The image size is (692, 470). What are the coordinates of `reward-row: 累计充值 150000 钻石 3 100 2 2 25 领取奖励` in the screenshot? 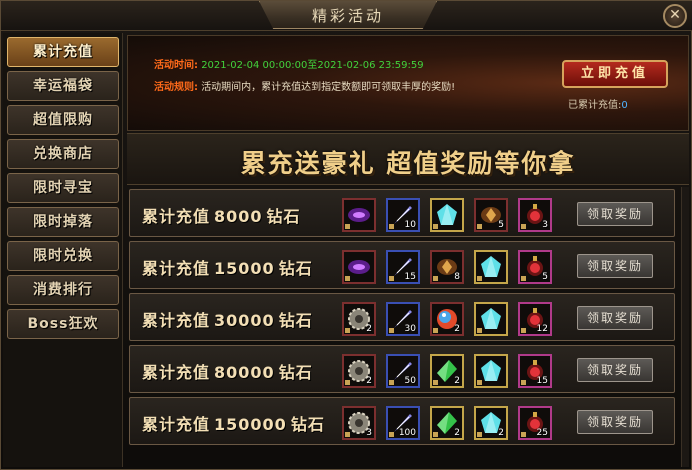 It's located at (402, 421).